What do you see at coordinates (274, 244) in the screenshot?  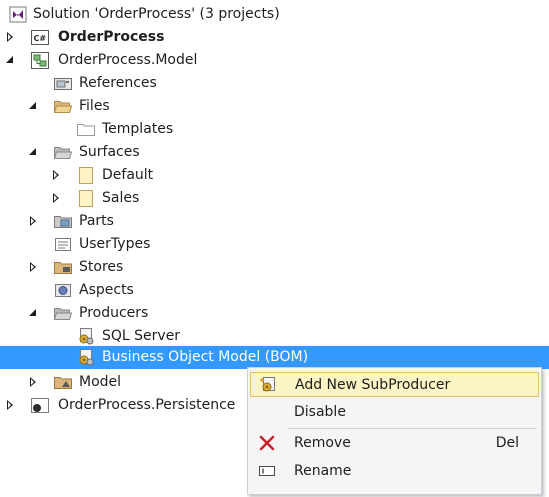 I see `tree-item-usertypes: UserTypes` at bounding box center [274, 244].